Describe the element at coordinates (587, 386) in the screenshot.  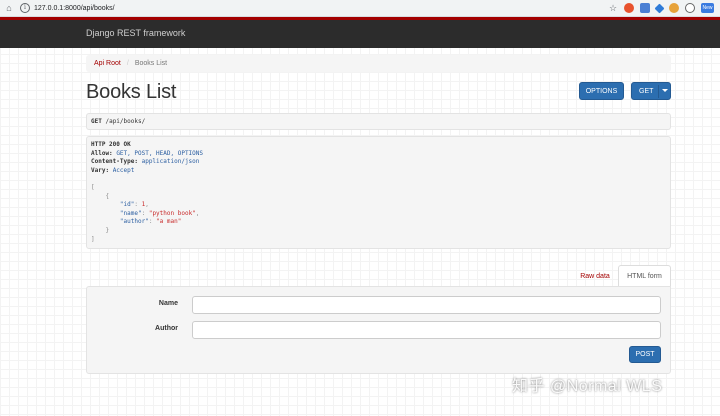
I see `watermark: 知乎 @Normal WLS` at that location.